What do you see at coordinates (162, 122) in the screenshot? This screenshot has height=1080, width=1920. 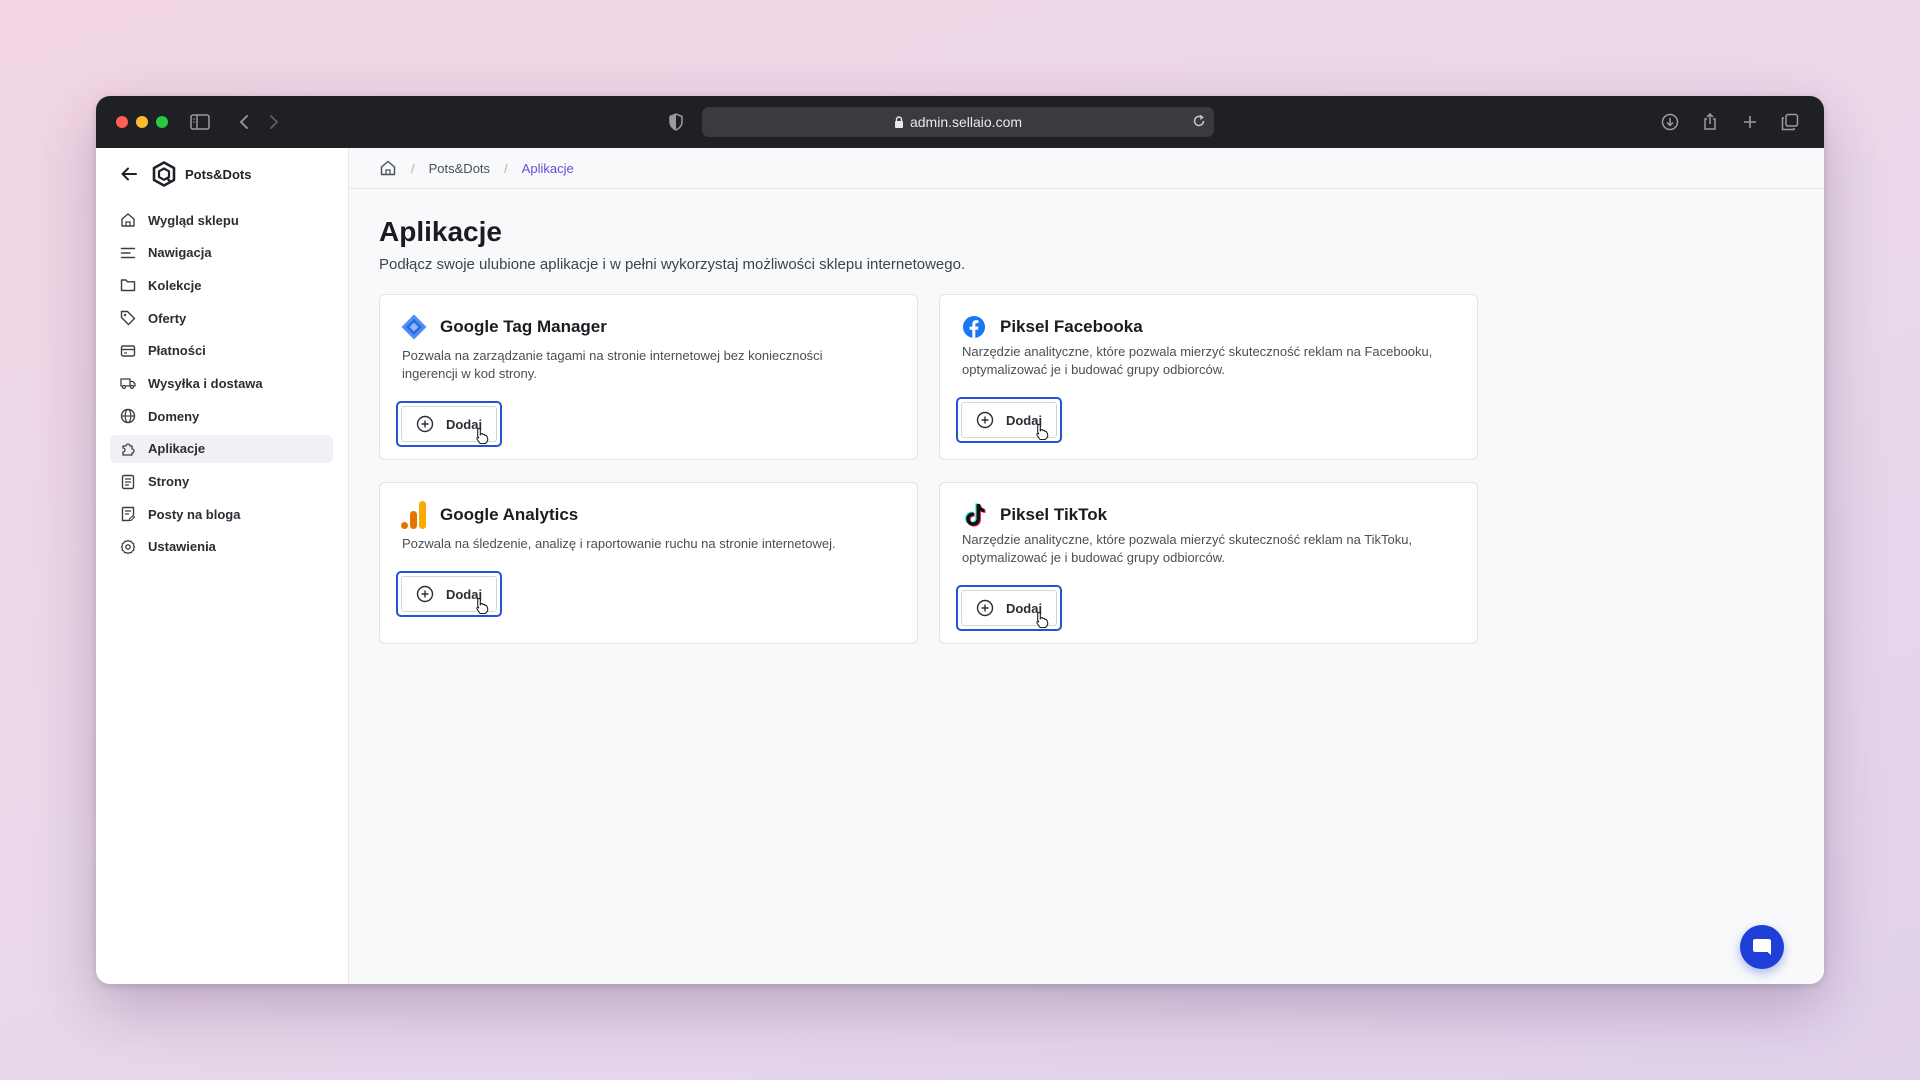 I see `maximize-window-button` at bounding box center [162, 122].